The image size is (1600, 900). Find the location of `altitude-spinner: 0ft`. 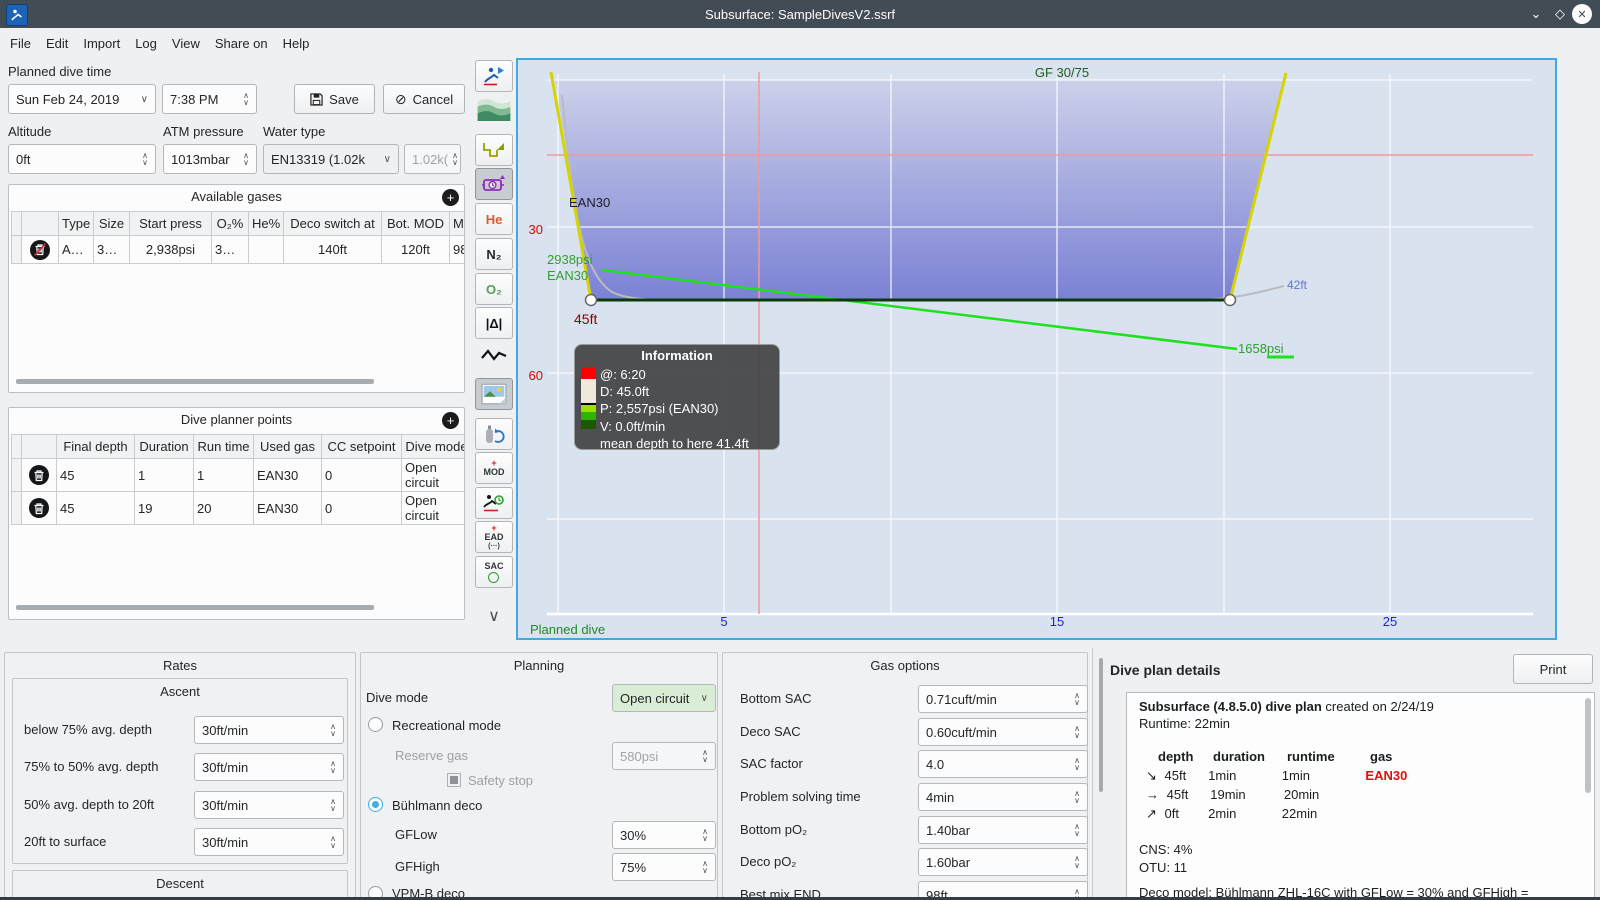

altitude-spinner: 0ft is located at coordinates (82, 159).